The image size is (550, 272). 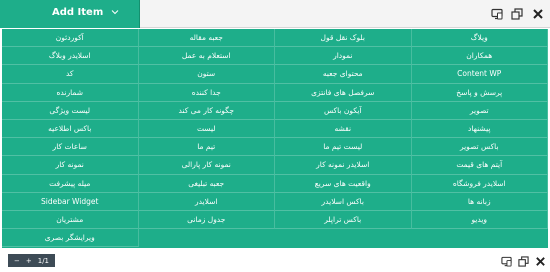 I want to click on element-item: نمونه کار پارالی, so click(x=206, y=165).